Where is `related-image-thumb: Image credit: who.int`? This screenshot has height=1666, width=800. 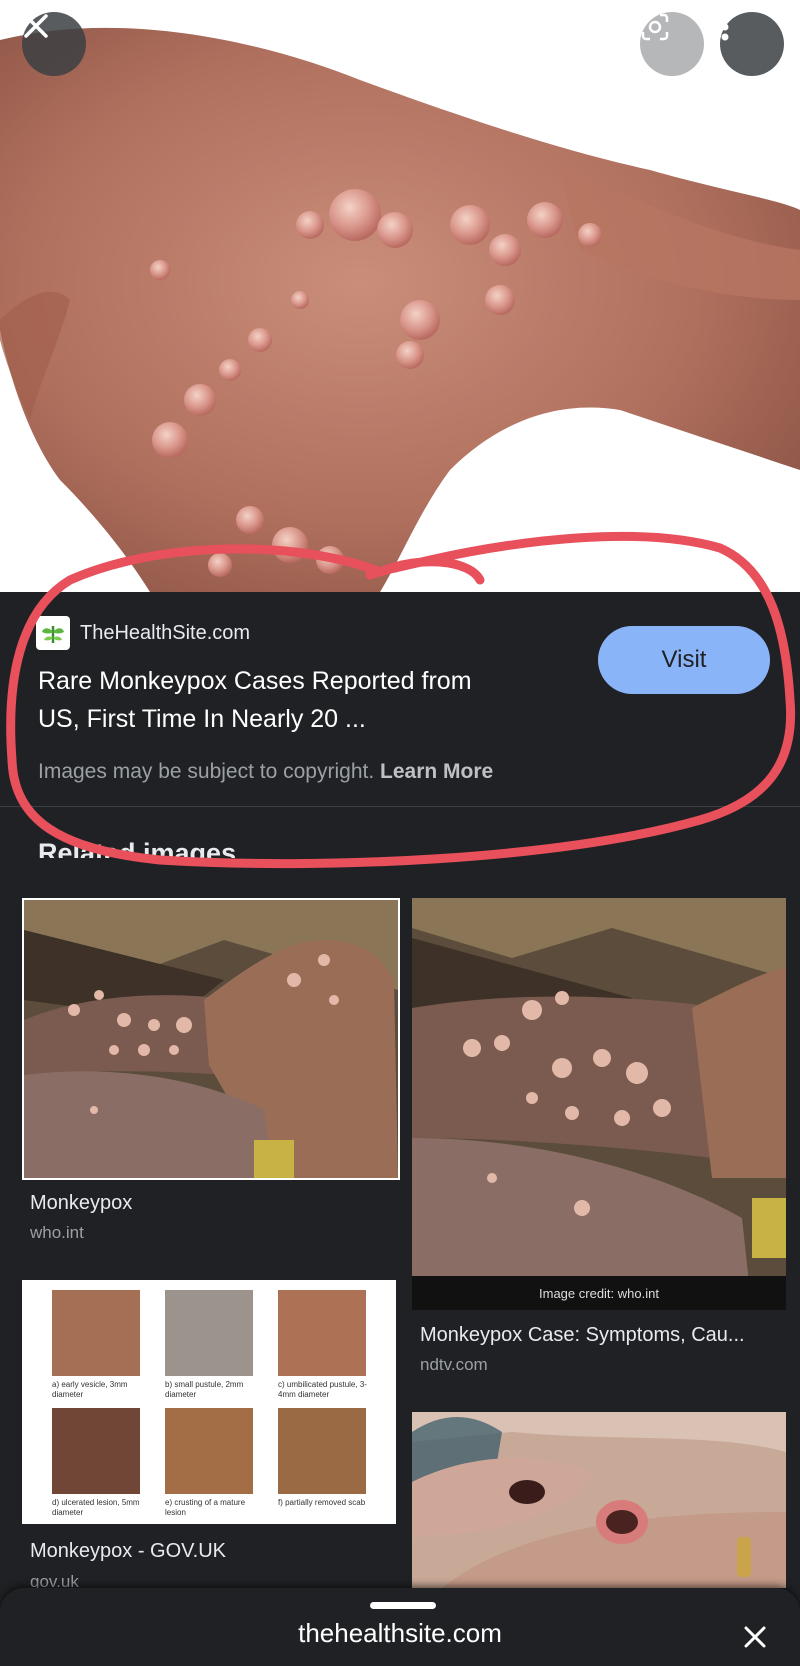
related-image-thumb: Image credit: who.int is located at coordinates (599, 1104).